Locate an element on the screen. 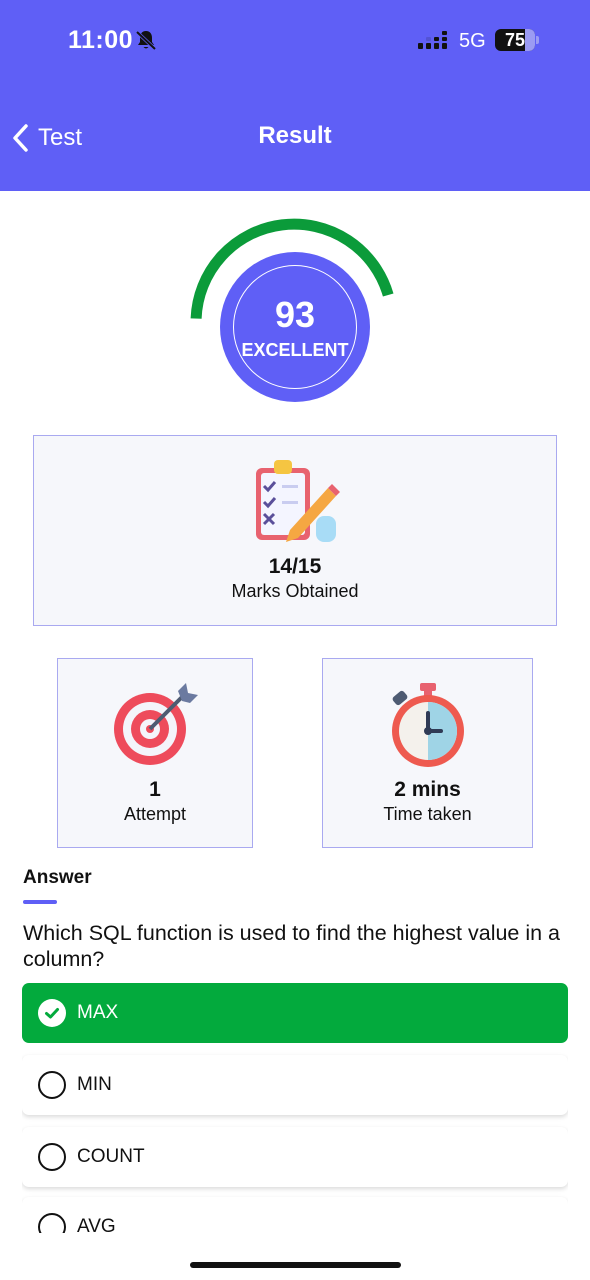 The height and width of the screenshot is (1280, 590). bell-muted-icon is located at coordinates (146, 40).